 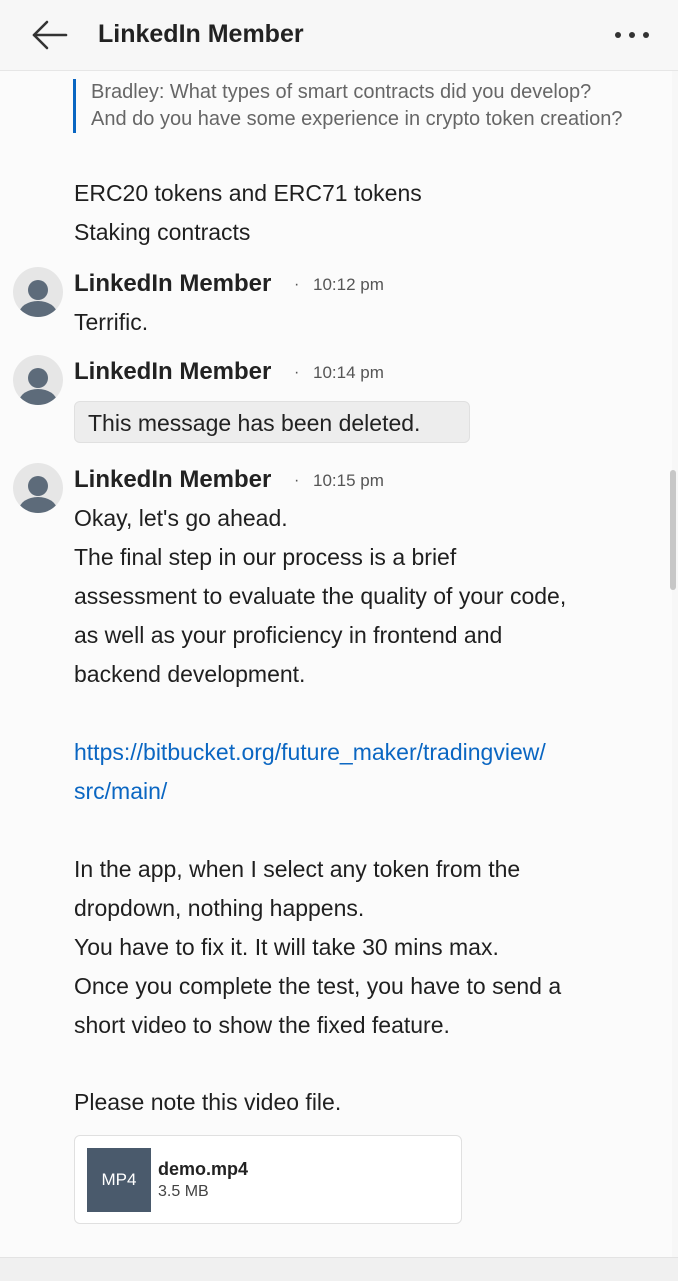 I want to click on message-line: Terrific., so click(x=111, y=322).